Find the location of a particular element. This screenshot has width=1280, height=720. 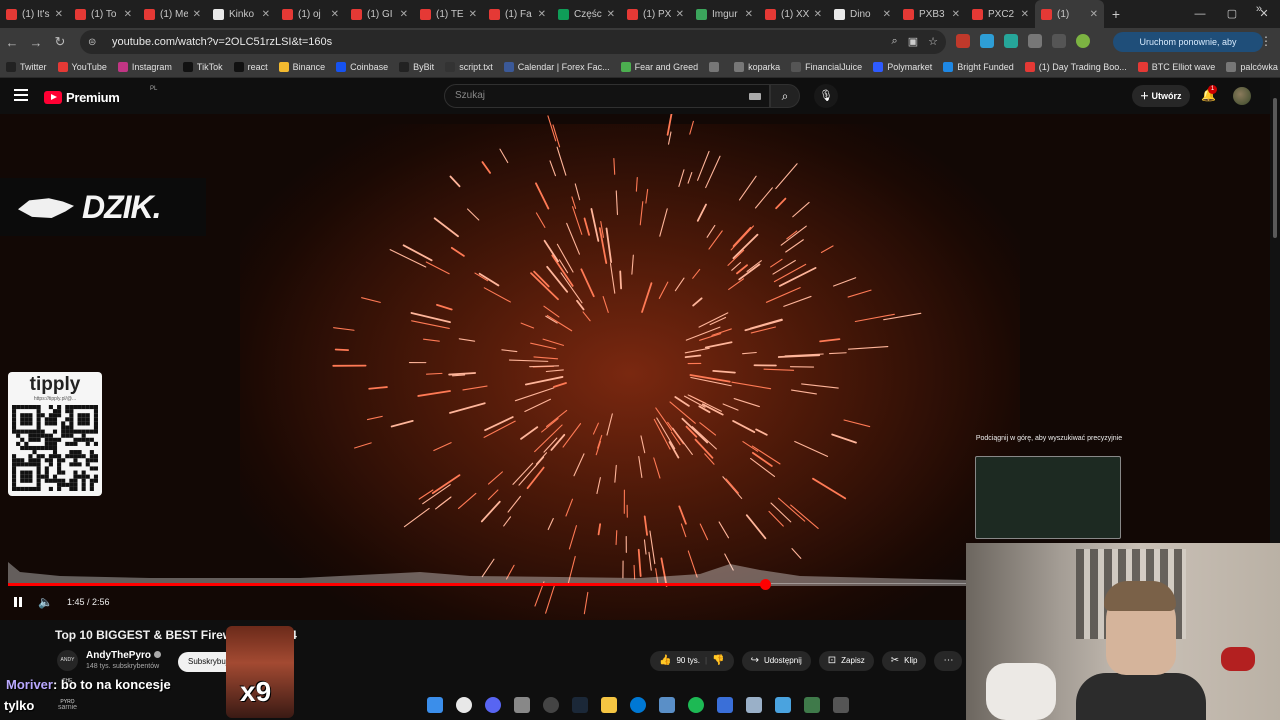

obs-icon is located at coordinates (551, 705).